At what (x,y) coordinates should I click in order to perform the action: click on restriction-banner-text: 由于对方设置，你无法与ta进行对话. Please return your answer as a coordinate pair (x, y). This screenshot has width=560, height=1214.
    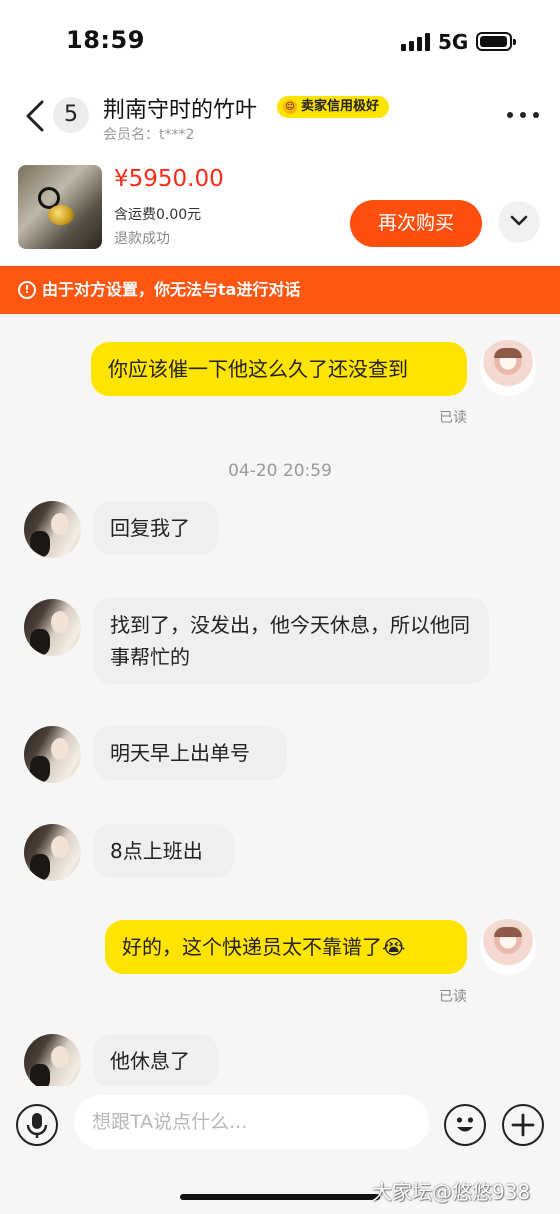
    Looking at the image, I should click on (171, 289).